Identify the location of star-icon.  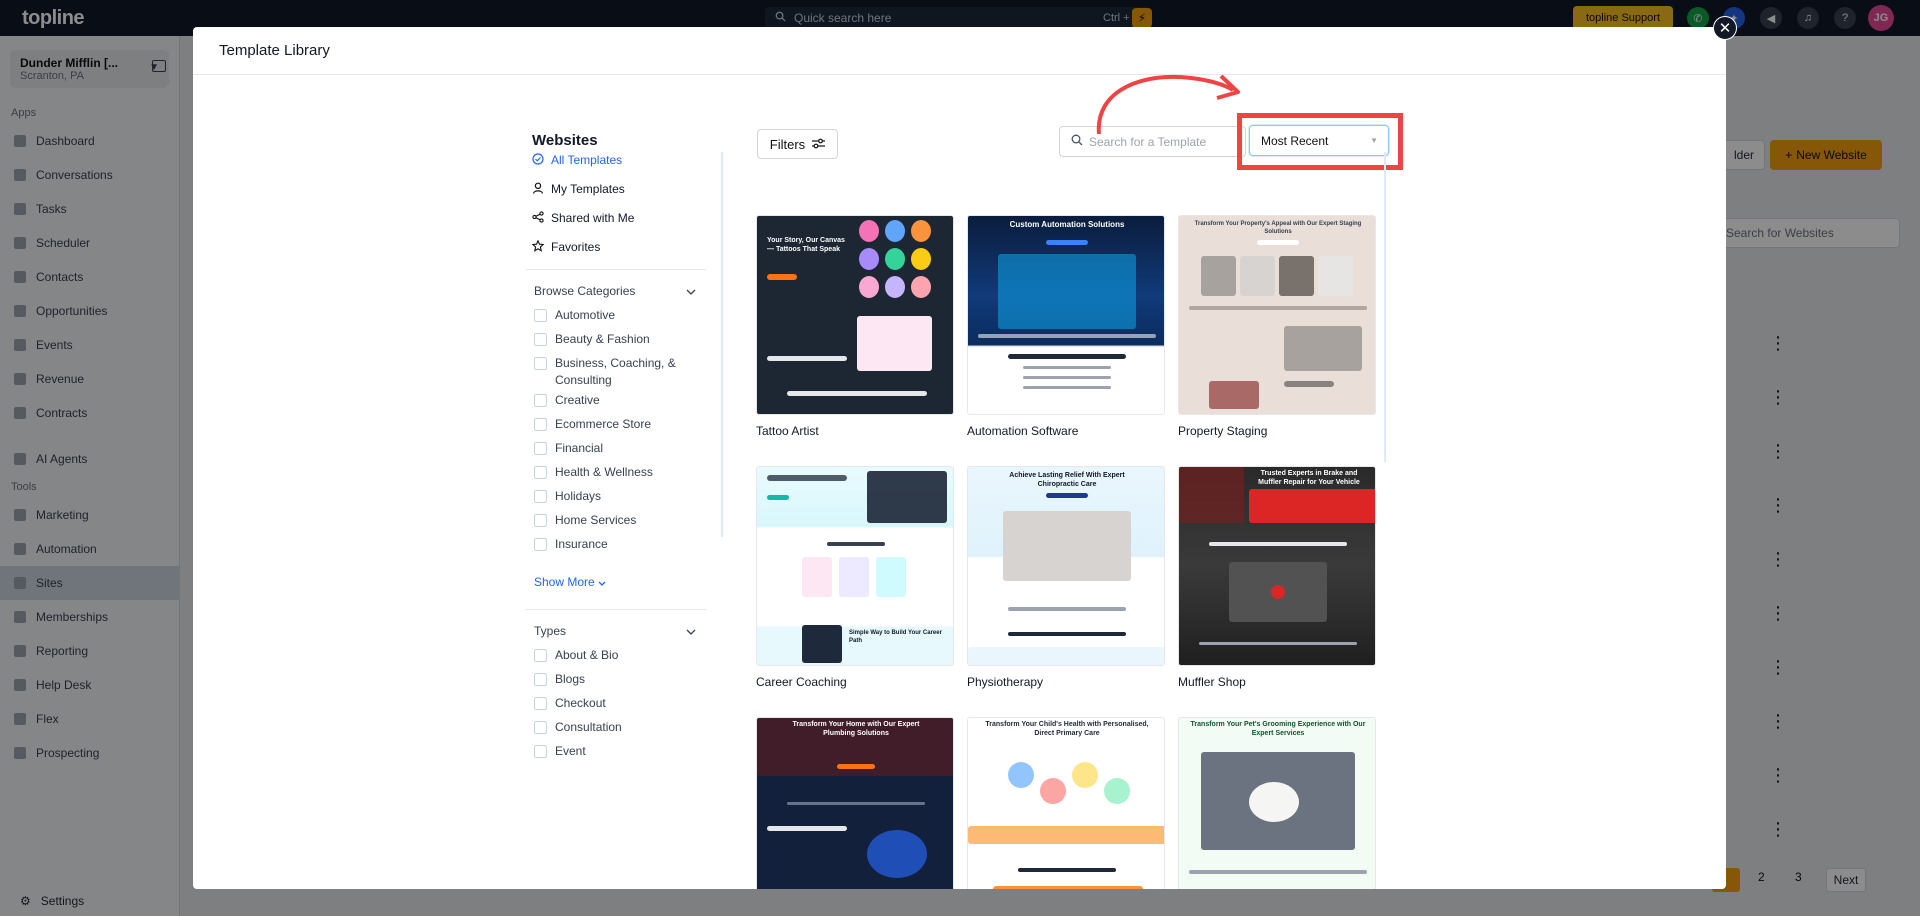
(538, 246).